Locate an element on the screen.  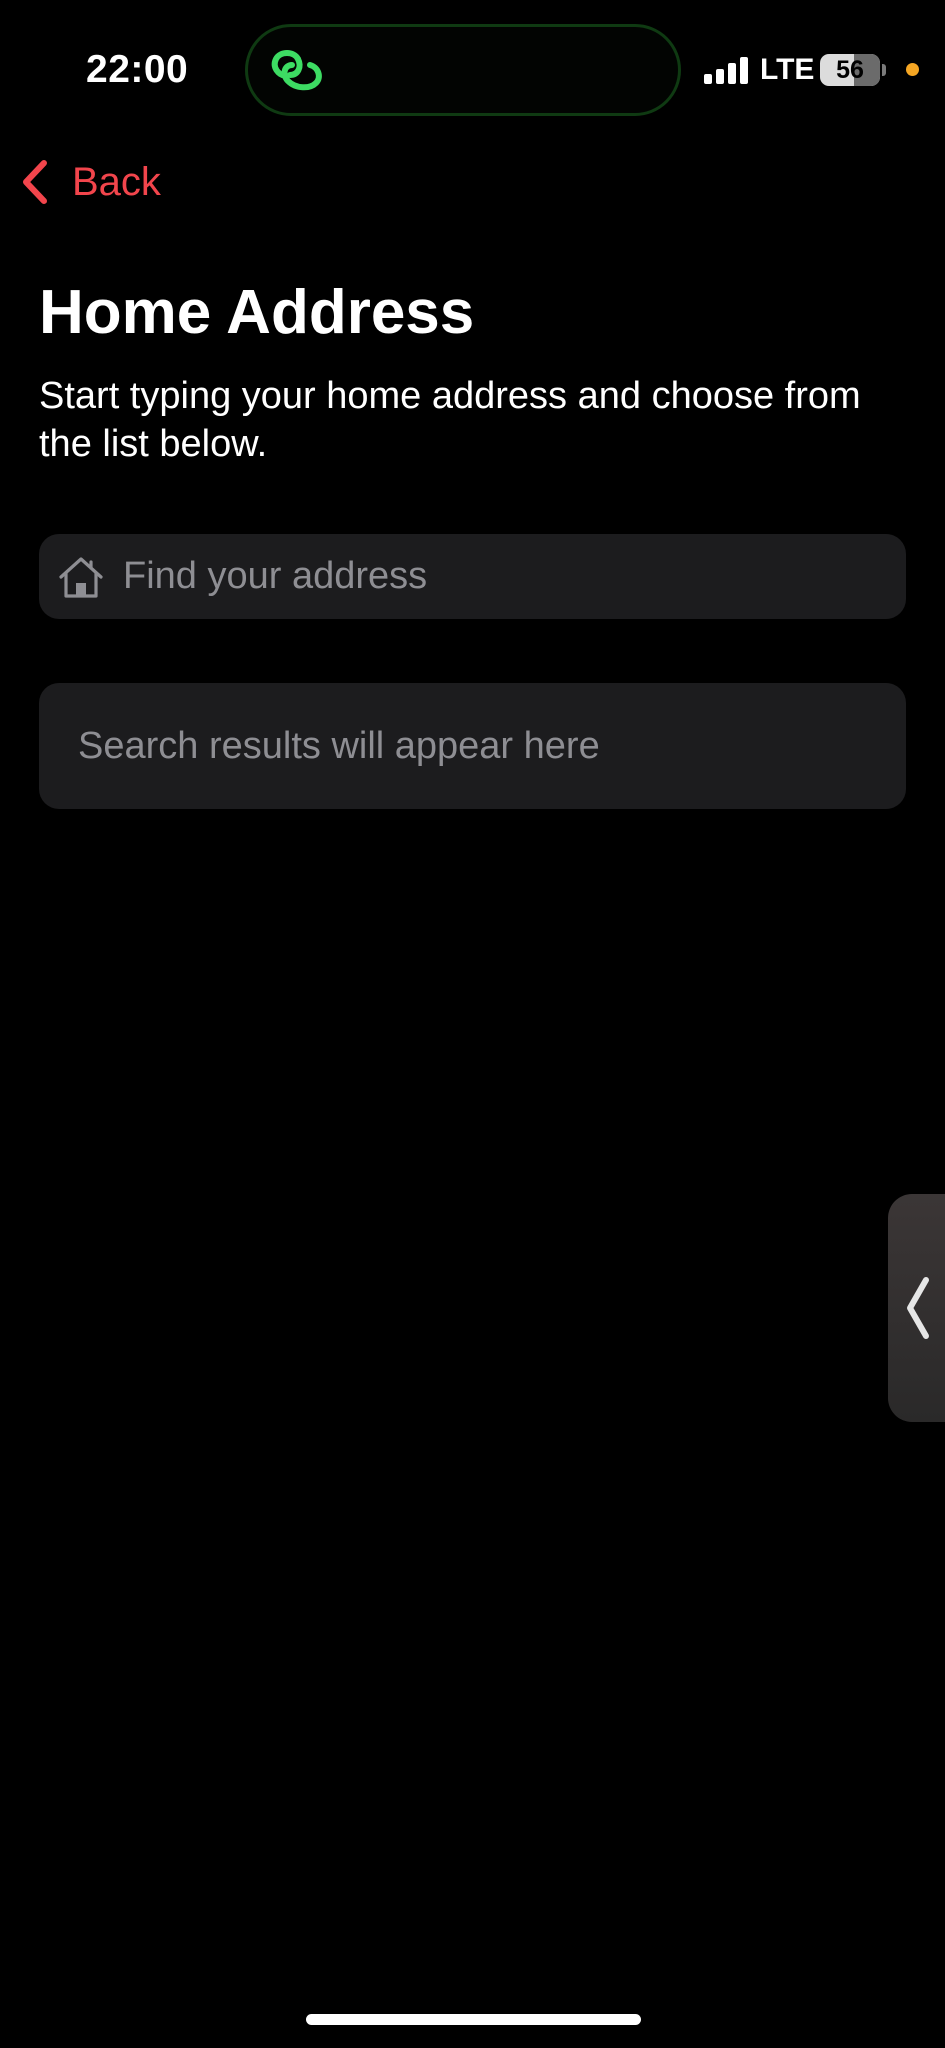
network-type-label: LTE is located at coordinates (787, 69).